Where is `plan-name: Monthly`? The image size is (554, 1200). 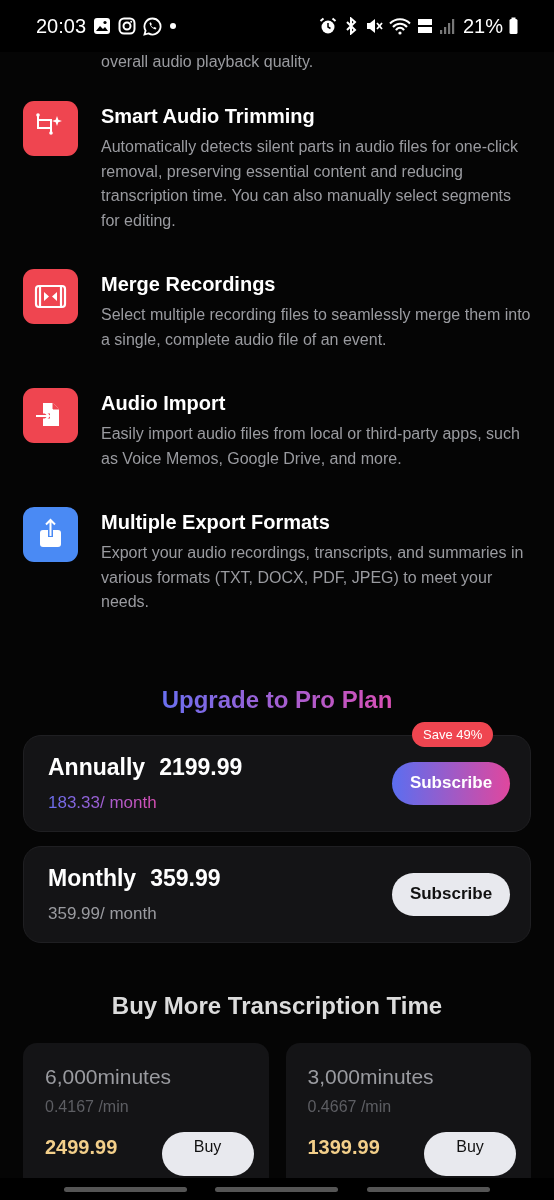 plan-name: Monthly is located at coordinates (92, 878).